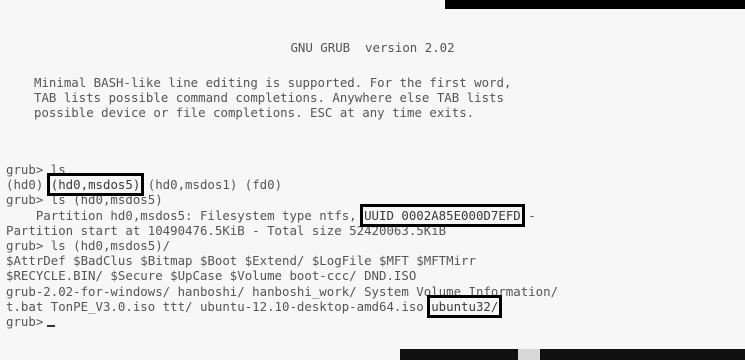 The image size is (745, 360). I want to click on highlighted-folder: ubuntu32/, so click(465, 306).